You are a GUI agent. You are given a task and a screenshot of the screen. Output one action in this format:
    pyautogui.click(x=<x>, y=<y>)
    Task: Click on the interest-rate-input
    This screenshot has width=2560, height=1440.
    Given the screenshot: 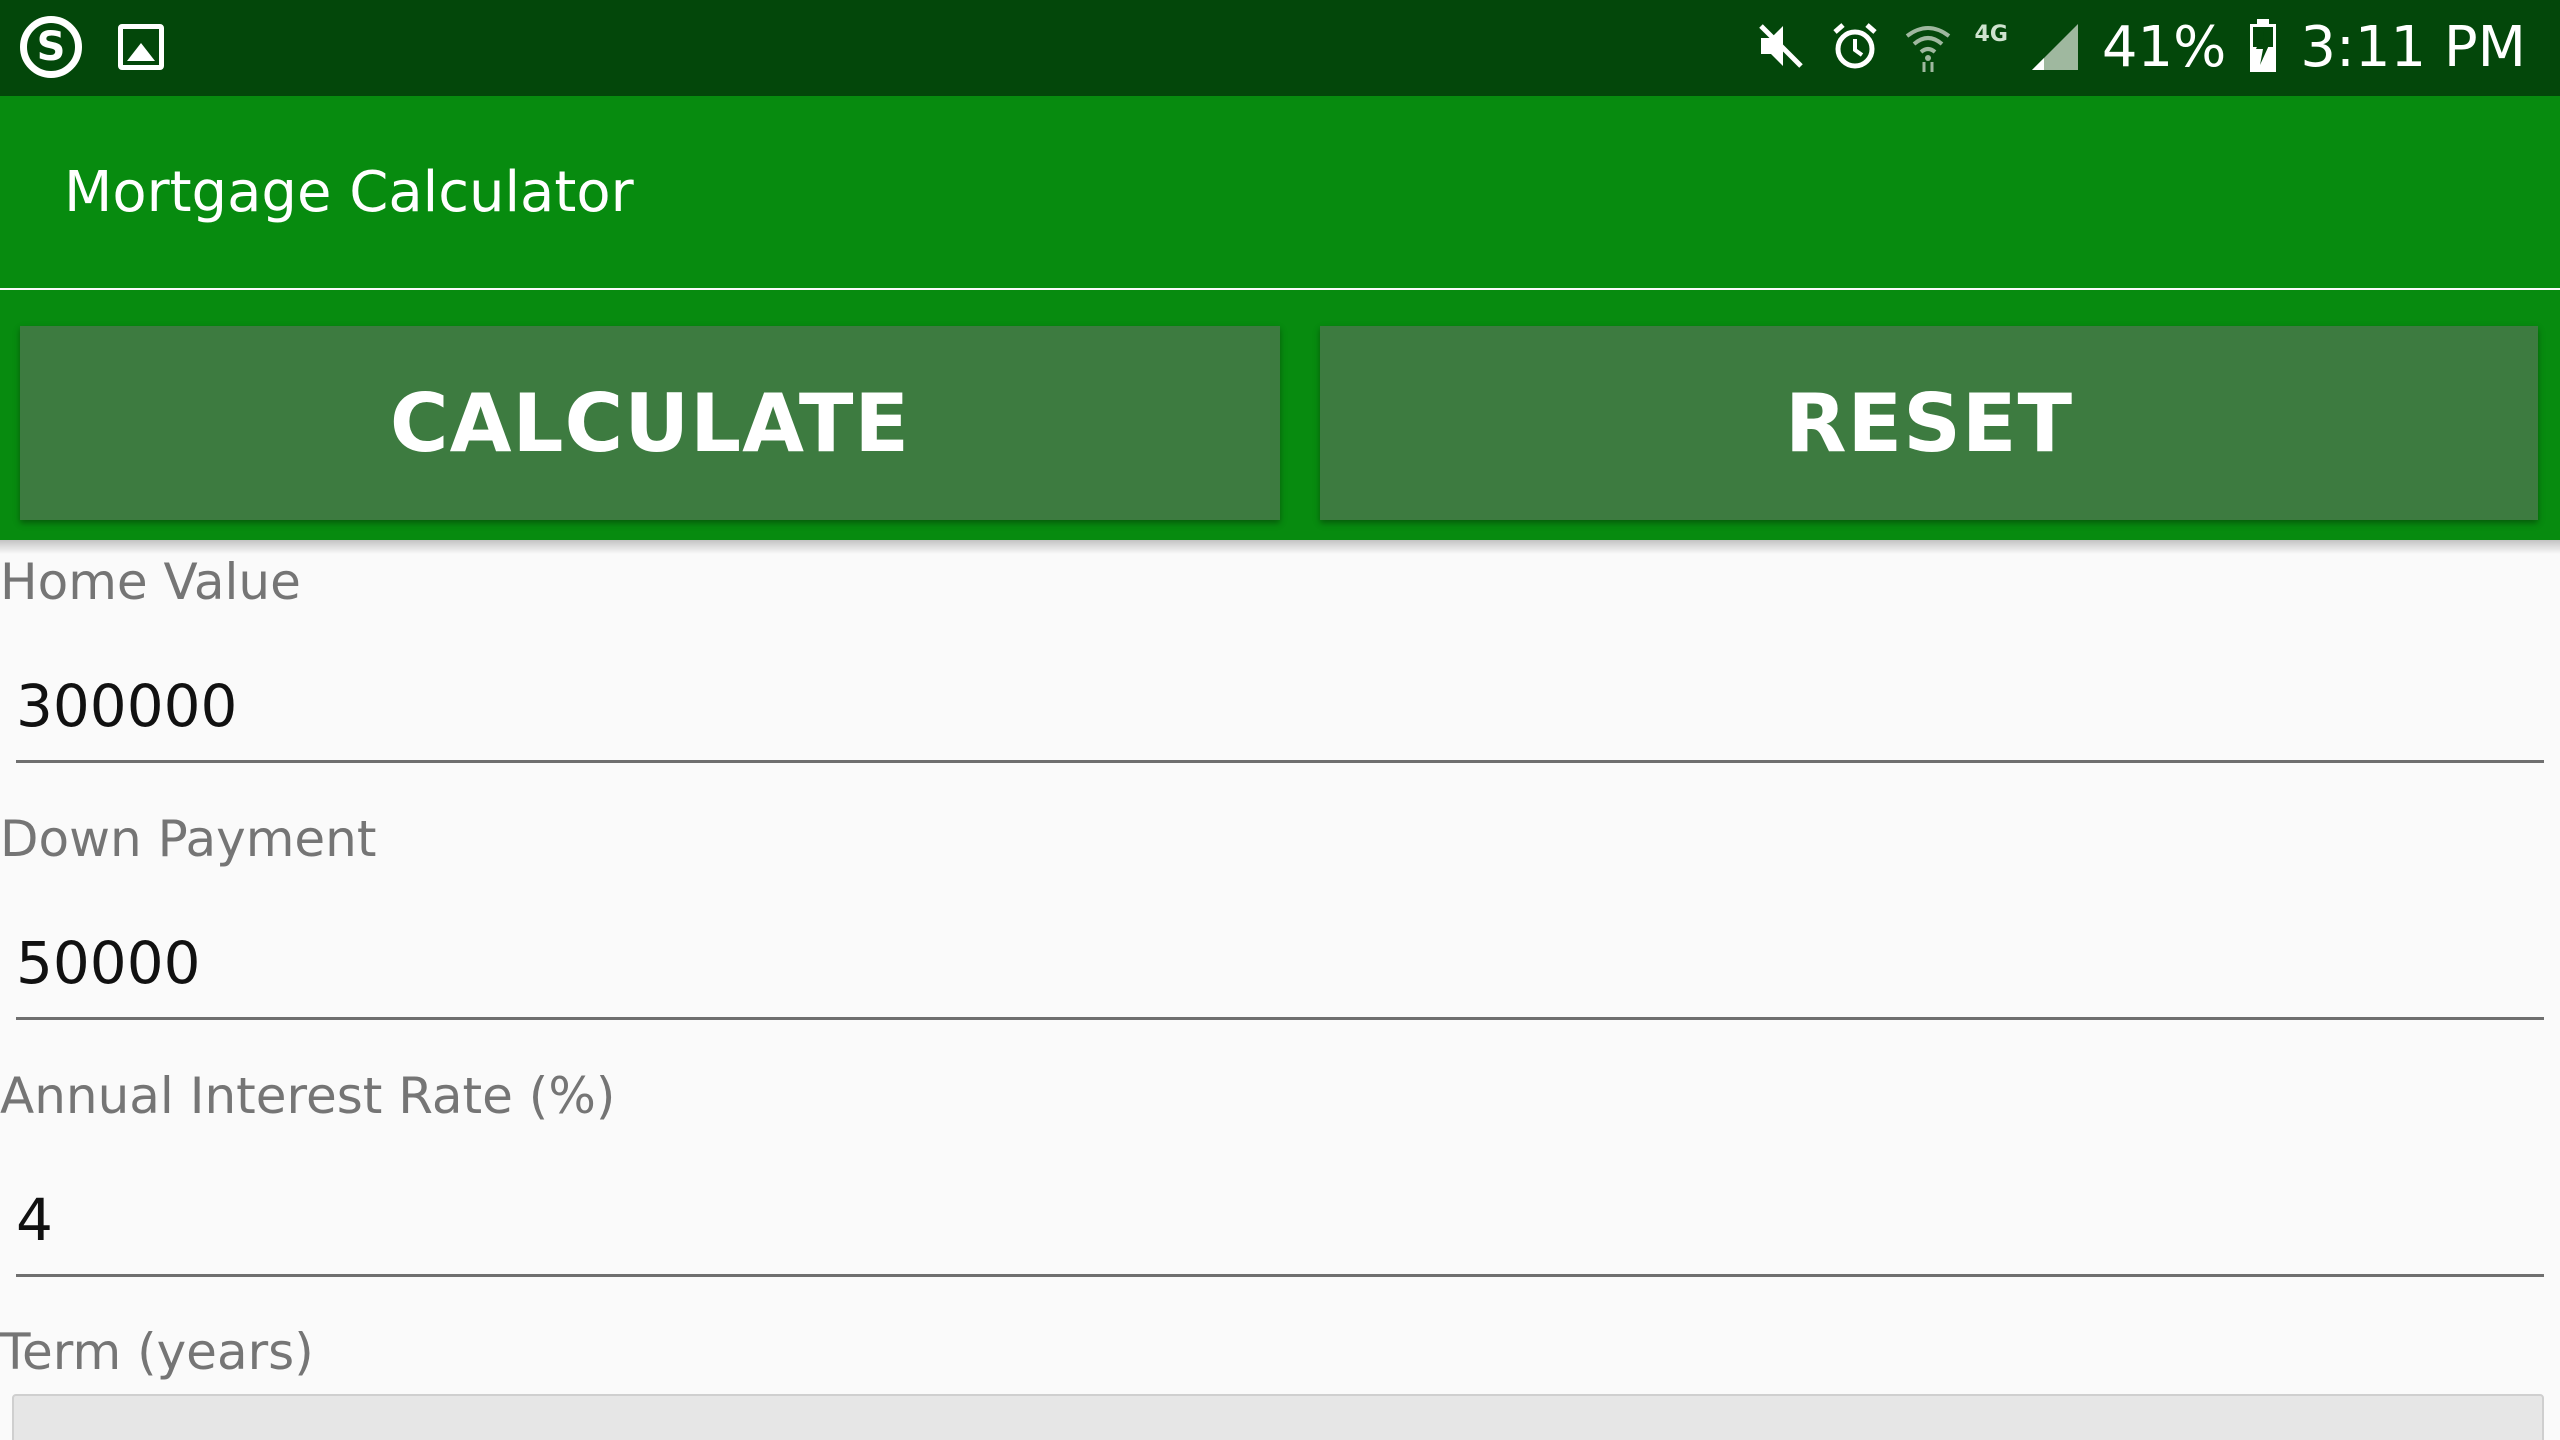 What is the action you would take?
    pyautogui.click(x=1280, y=1220)
    